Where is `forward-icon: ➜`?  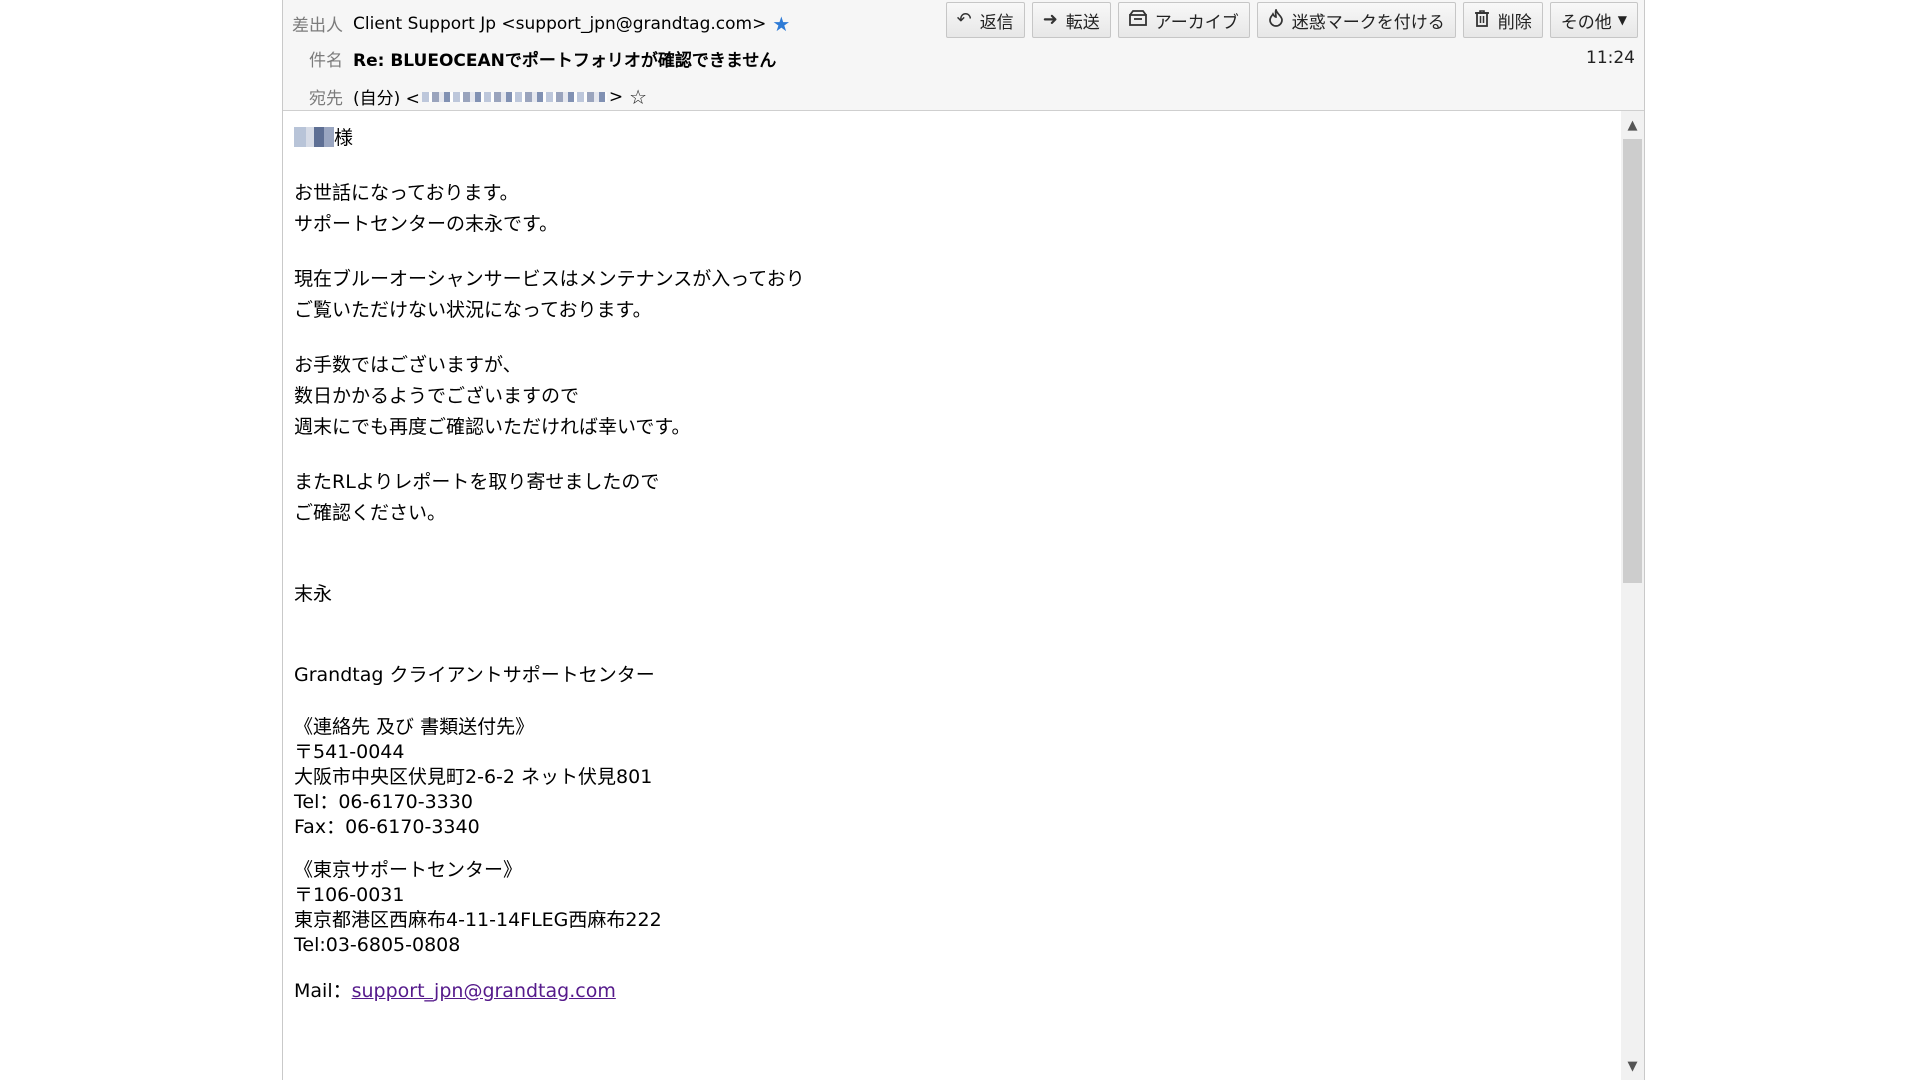 forward-icon: ➜ is located at coordinates (1050, 19).